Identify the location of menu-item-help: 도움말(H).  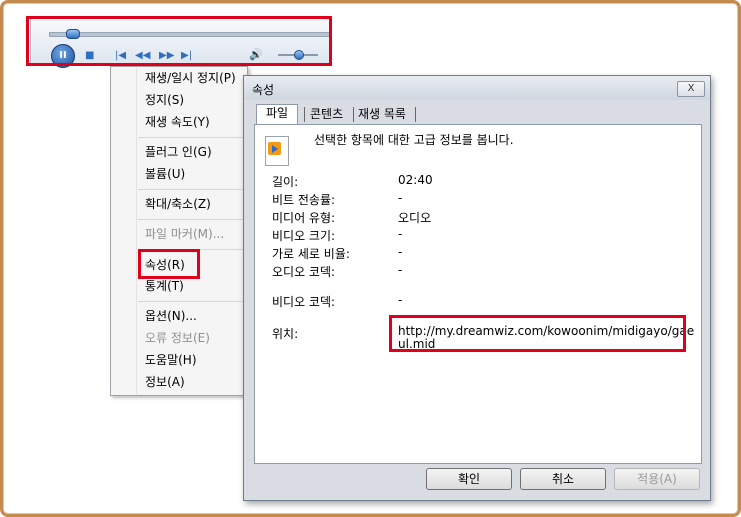
(171, 360).